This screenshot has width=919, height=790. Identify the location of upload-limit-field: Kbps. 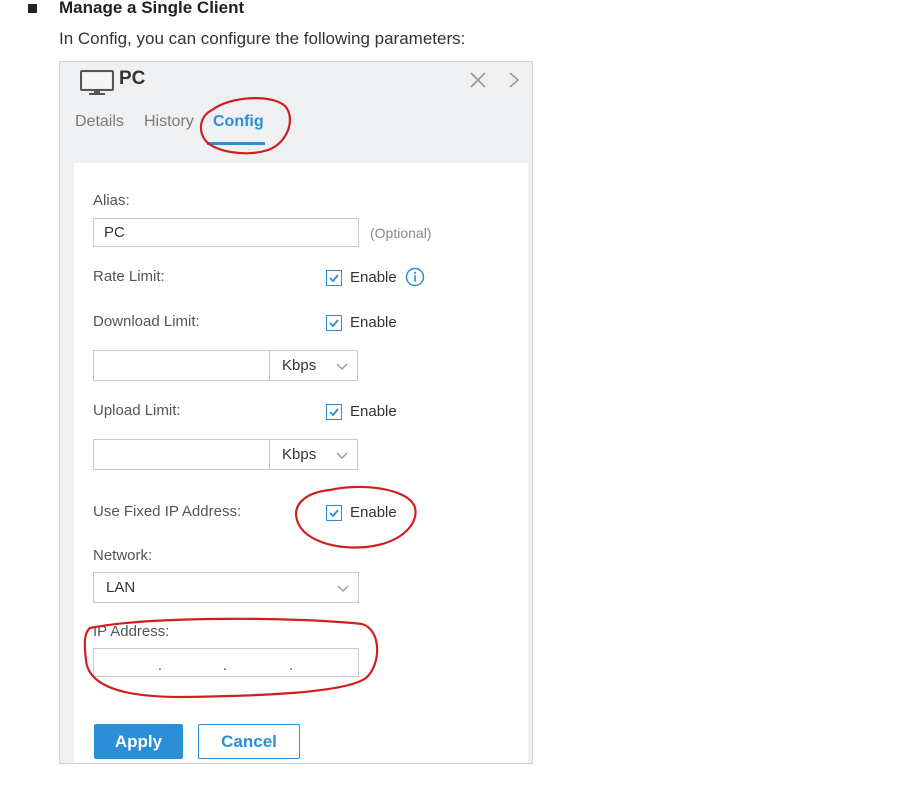
(225, 454).